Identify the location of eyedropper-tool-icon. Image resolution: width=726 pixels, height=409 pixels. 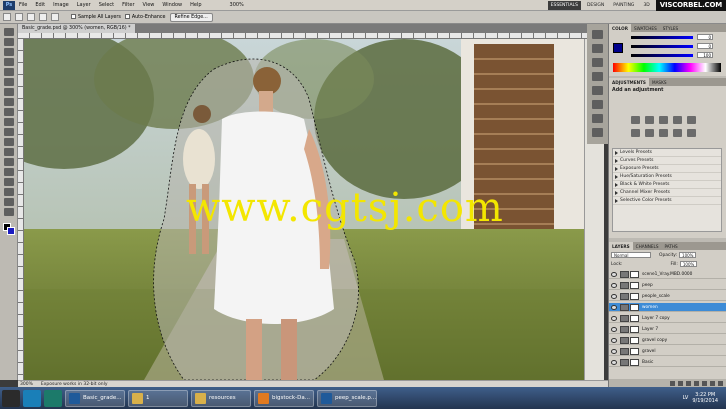
(9, 82).